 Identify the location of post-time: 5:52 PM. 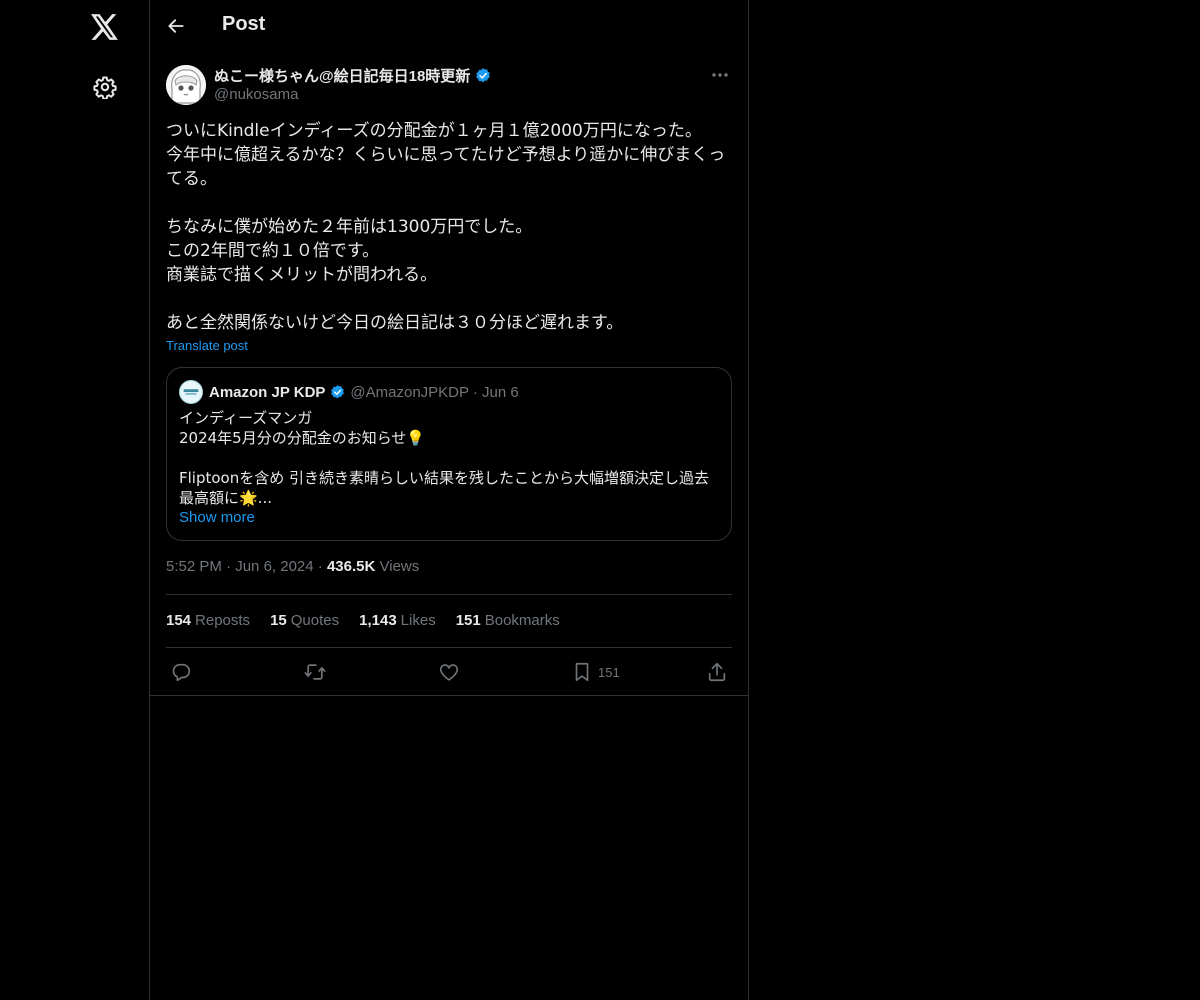
(194, 566).